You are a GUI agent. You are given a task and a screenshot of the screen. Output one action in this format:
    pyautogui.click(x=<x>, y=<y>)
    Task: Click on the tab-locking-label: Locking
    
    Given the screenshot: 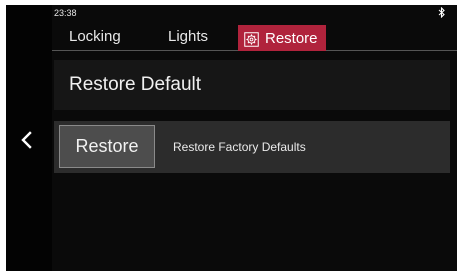 What is the action you would take?
    pyautogui.click(x=95, y=36)
    